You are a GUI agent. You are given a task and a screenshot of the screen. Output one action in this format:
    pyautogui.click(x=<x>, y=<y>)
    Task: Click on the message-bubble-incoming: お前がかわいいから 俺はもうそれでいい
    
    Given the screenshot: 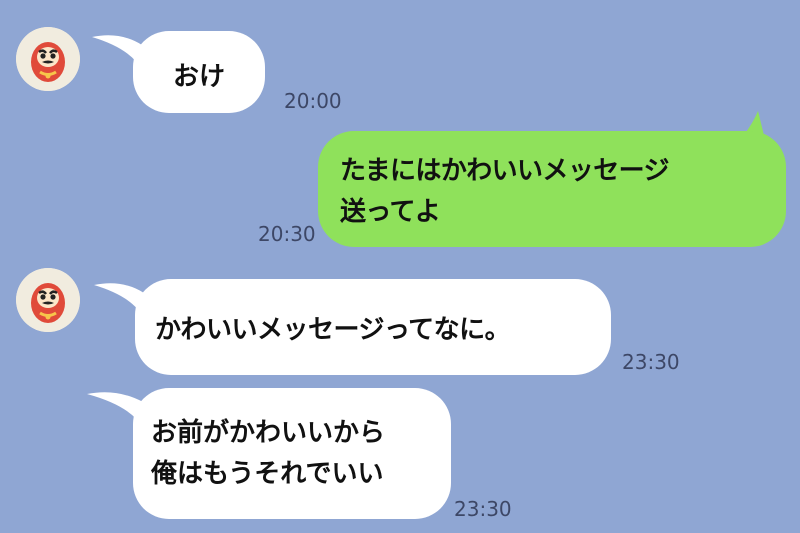 What is the action you would take?
    pyautogui.click(x=292, y=453)
    